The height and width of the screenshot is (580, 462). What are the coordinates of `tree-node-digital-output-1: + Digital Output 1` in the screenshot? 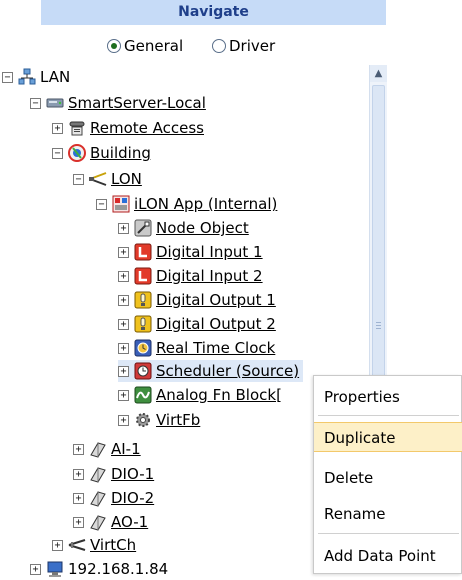 It's located at (197, 300).